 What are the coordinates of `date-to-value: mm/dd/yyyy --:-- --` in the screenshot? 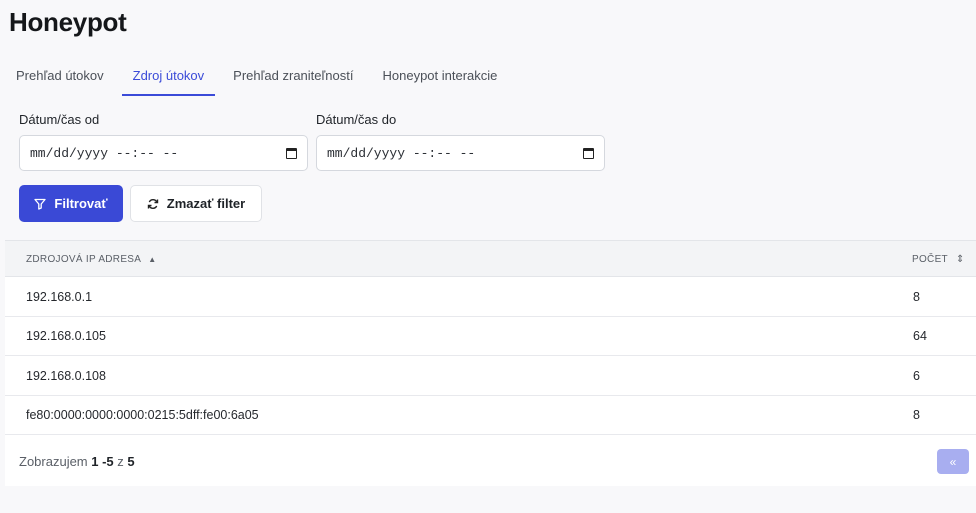 It's located at (401, 153).